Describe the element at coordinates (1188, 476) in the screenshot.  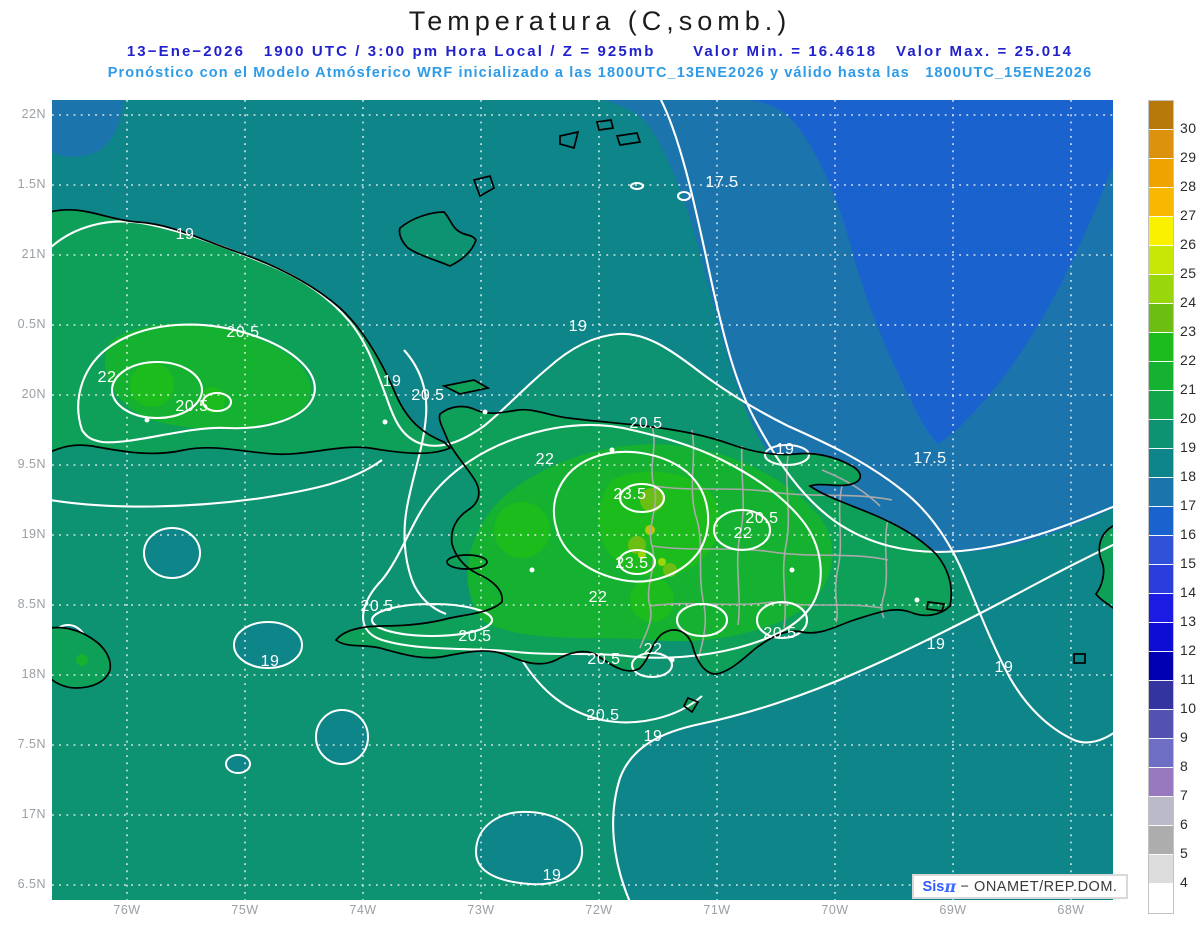
I see `colorbar-tick-label: 18` at that location.